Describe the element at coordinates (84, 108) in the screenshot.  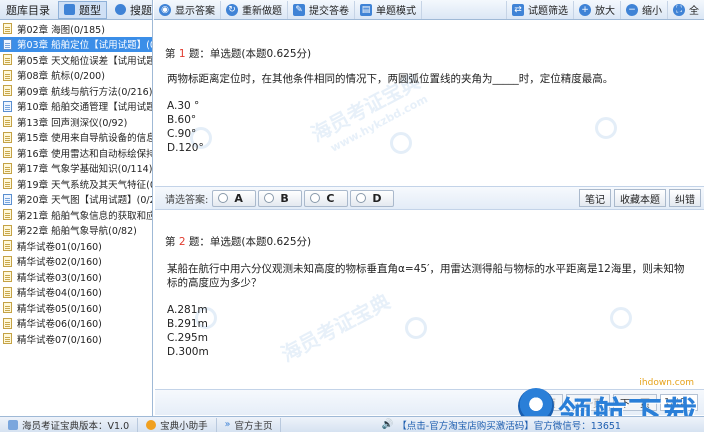
I see `tree-item-label: 第10章 船舶交通管理【试用试题】` at that location.